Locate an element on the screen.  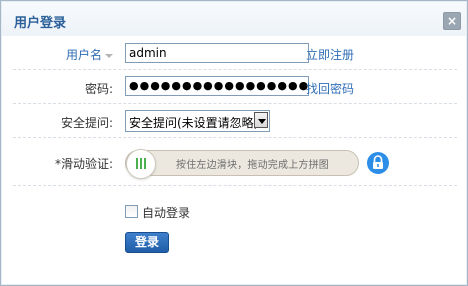
username-label: 用户名 is located at coordinates (89, 54).